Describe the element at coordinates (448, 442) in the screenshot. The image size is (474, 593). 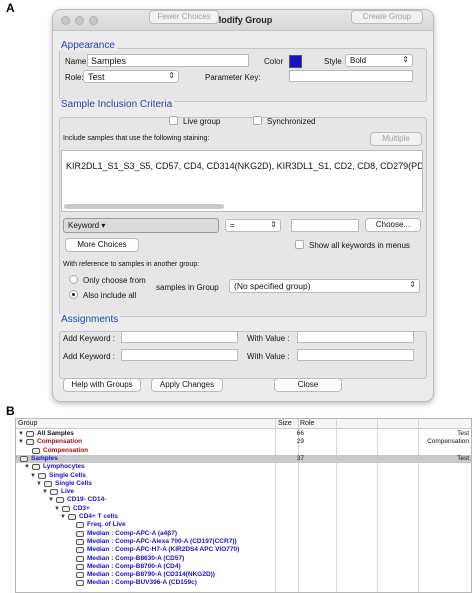
I see `row-role: Compensation` at that location.